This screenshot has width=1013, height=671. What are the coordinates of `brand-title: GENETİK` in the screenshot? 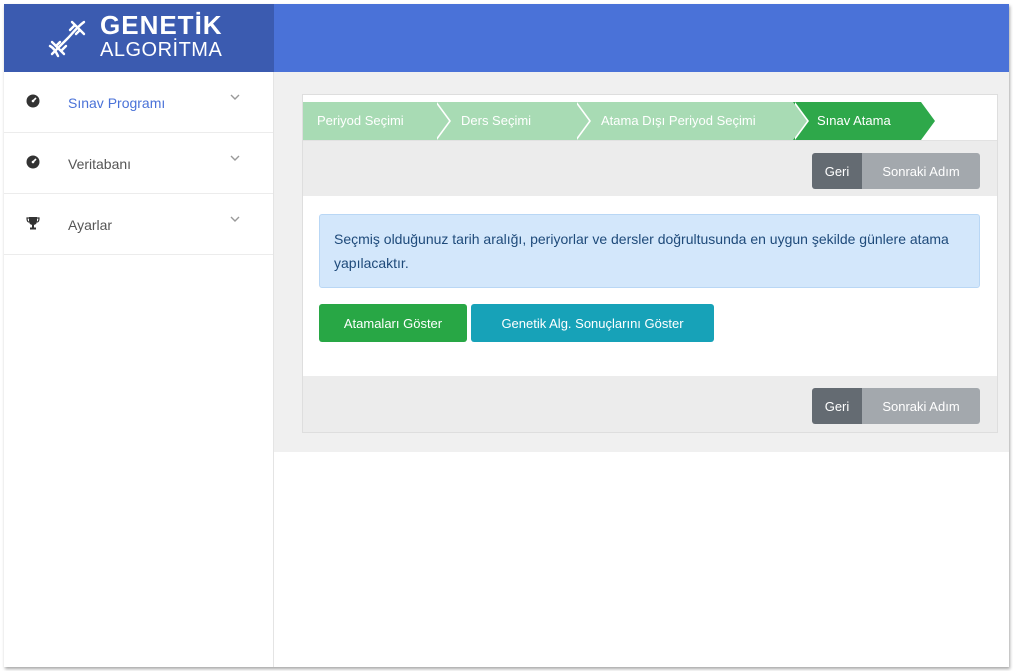 It's located at (161, 25).